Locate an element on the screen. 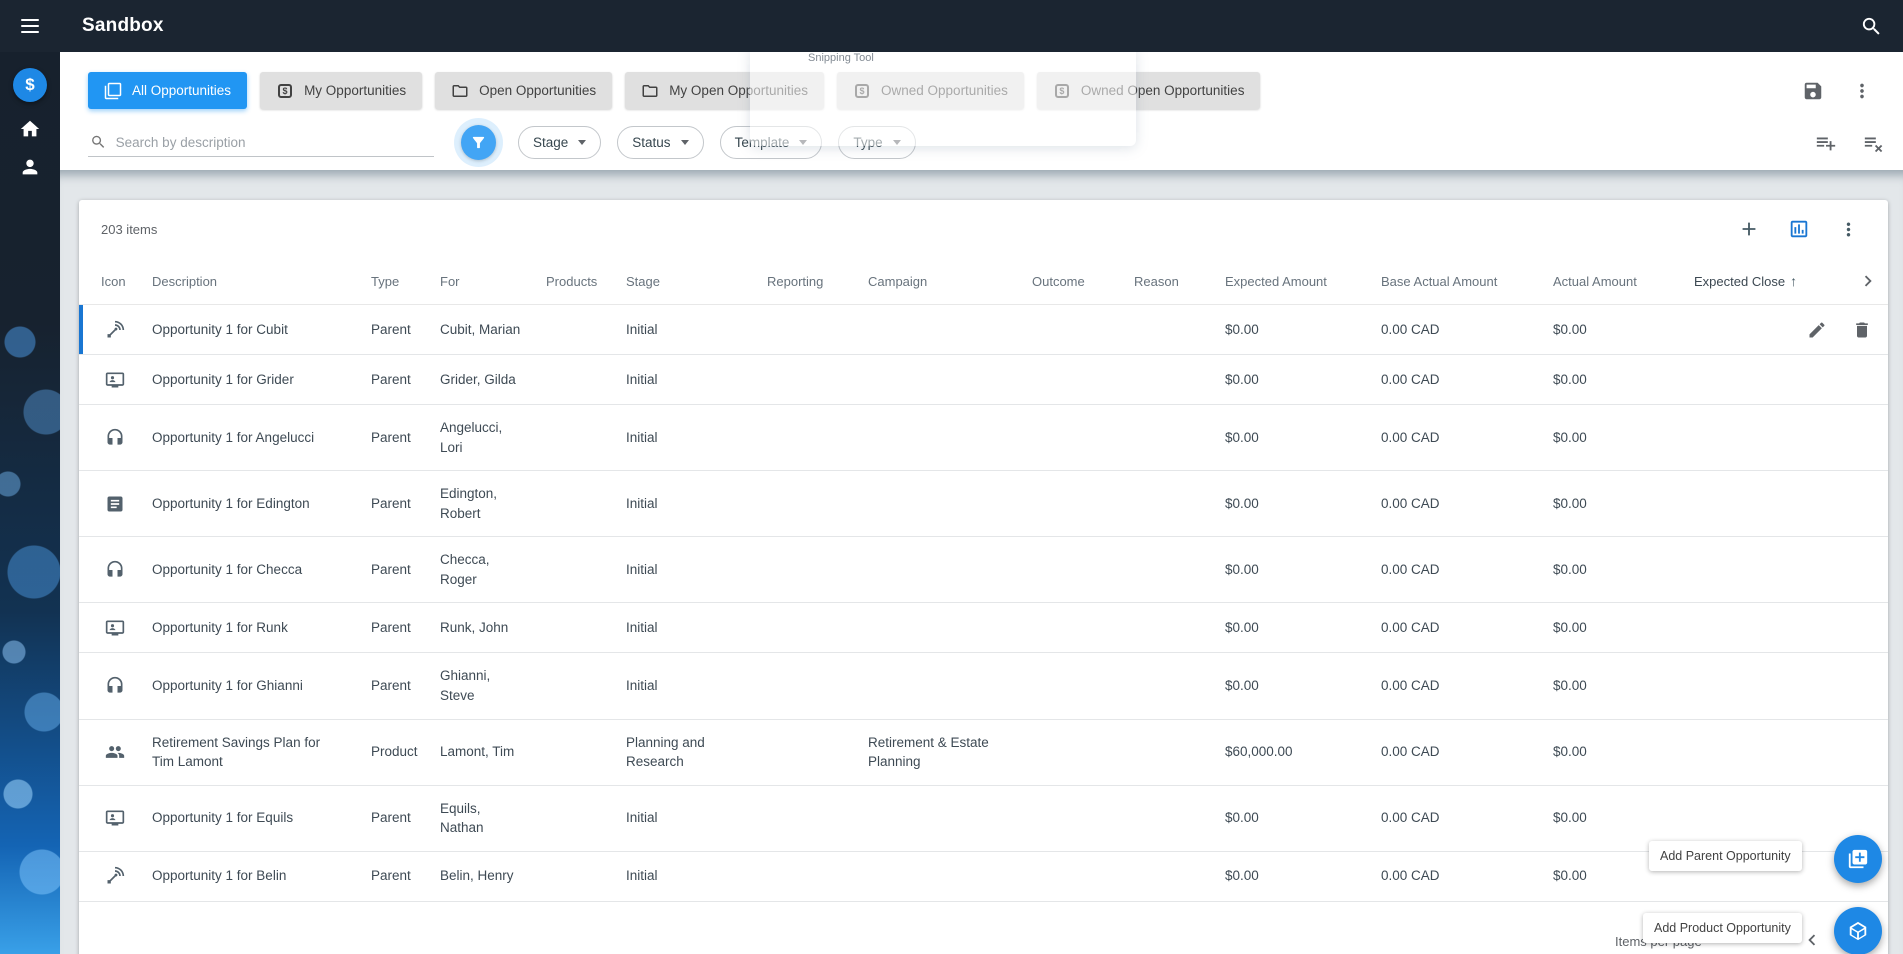 The width and height of the screenshot is (1903, 954). view-button-my-open-opportunities: My Open Opportunities is located at coordinates (725, 90).